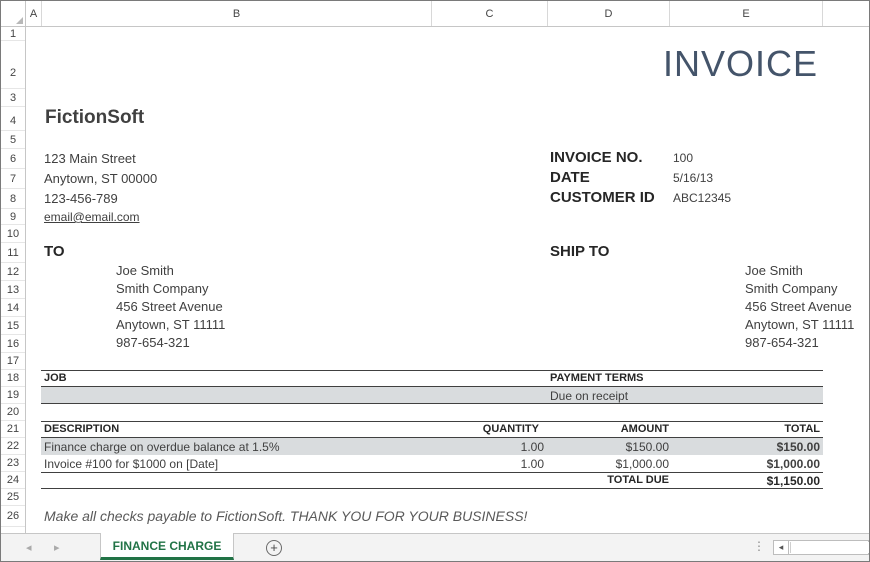 Image resolution: width=870 pixels, height=562 pixels. Describe the element at coordinates (167, 546) in the screenshot. I see `sheet-tab-finance-charge: FINANCE CHARGE` at that location.